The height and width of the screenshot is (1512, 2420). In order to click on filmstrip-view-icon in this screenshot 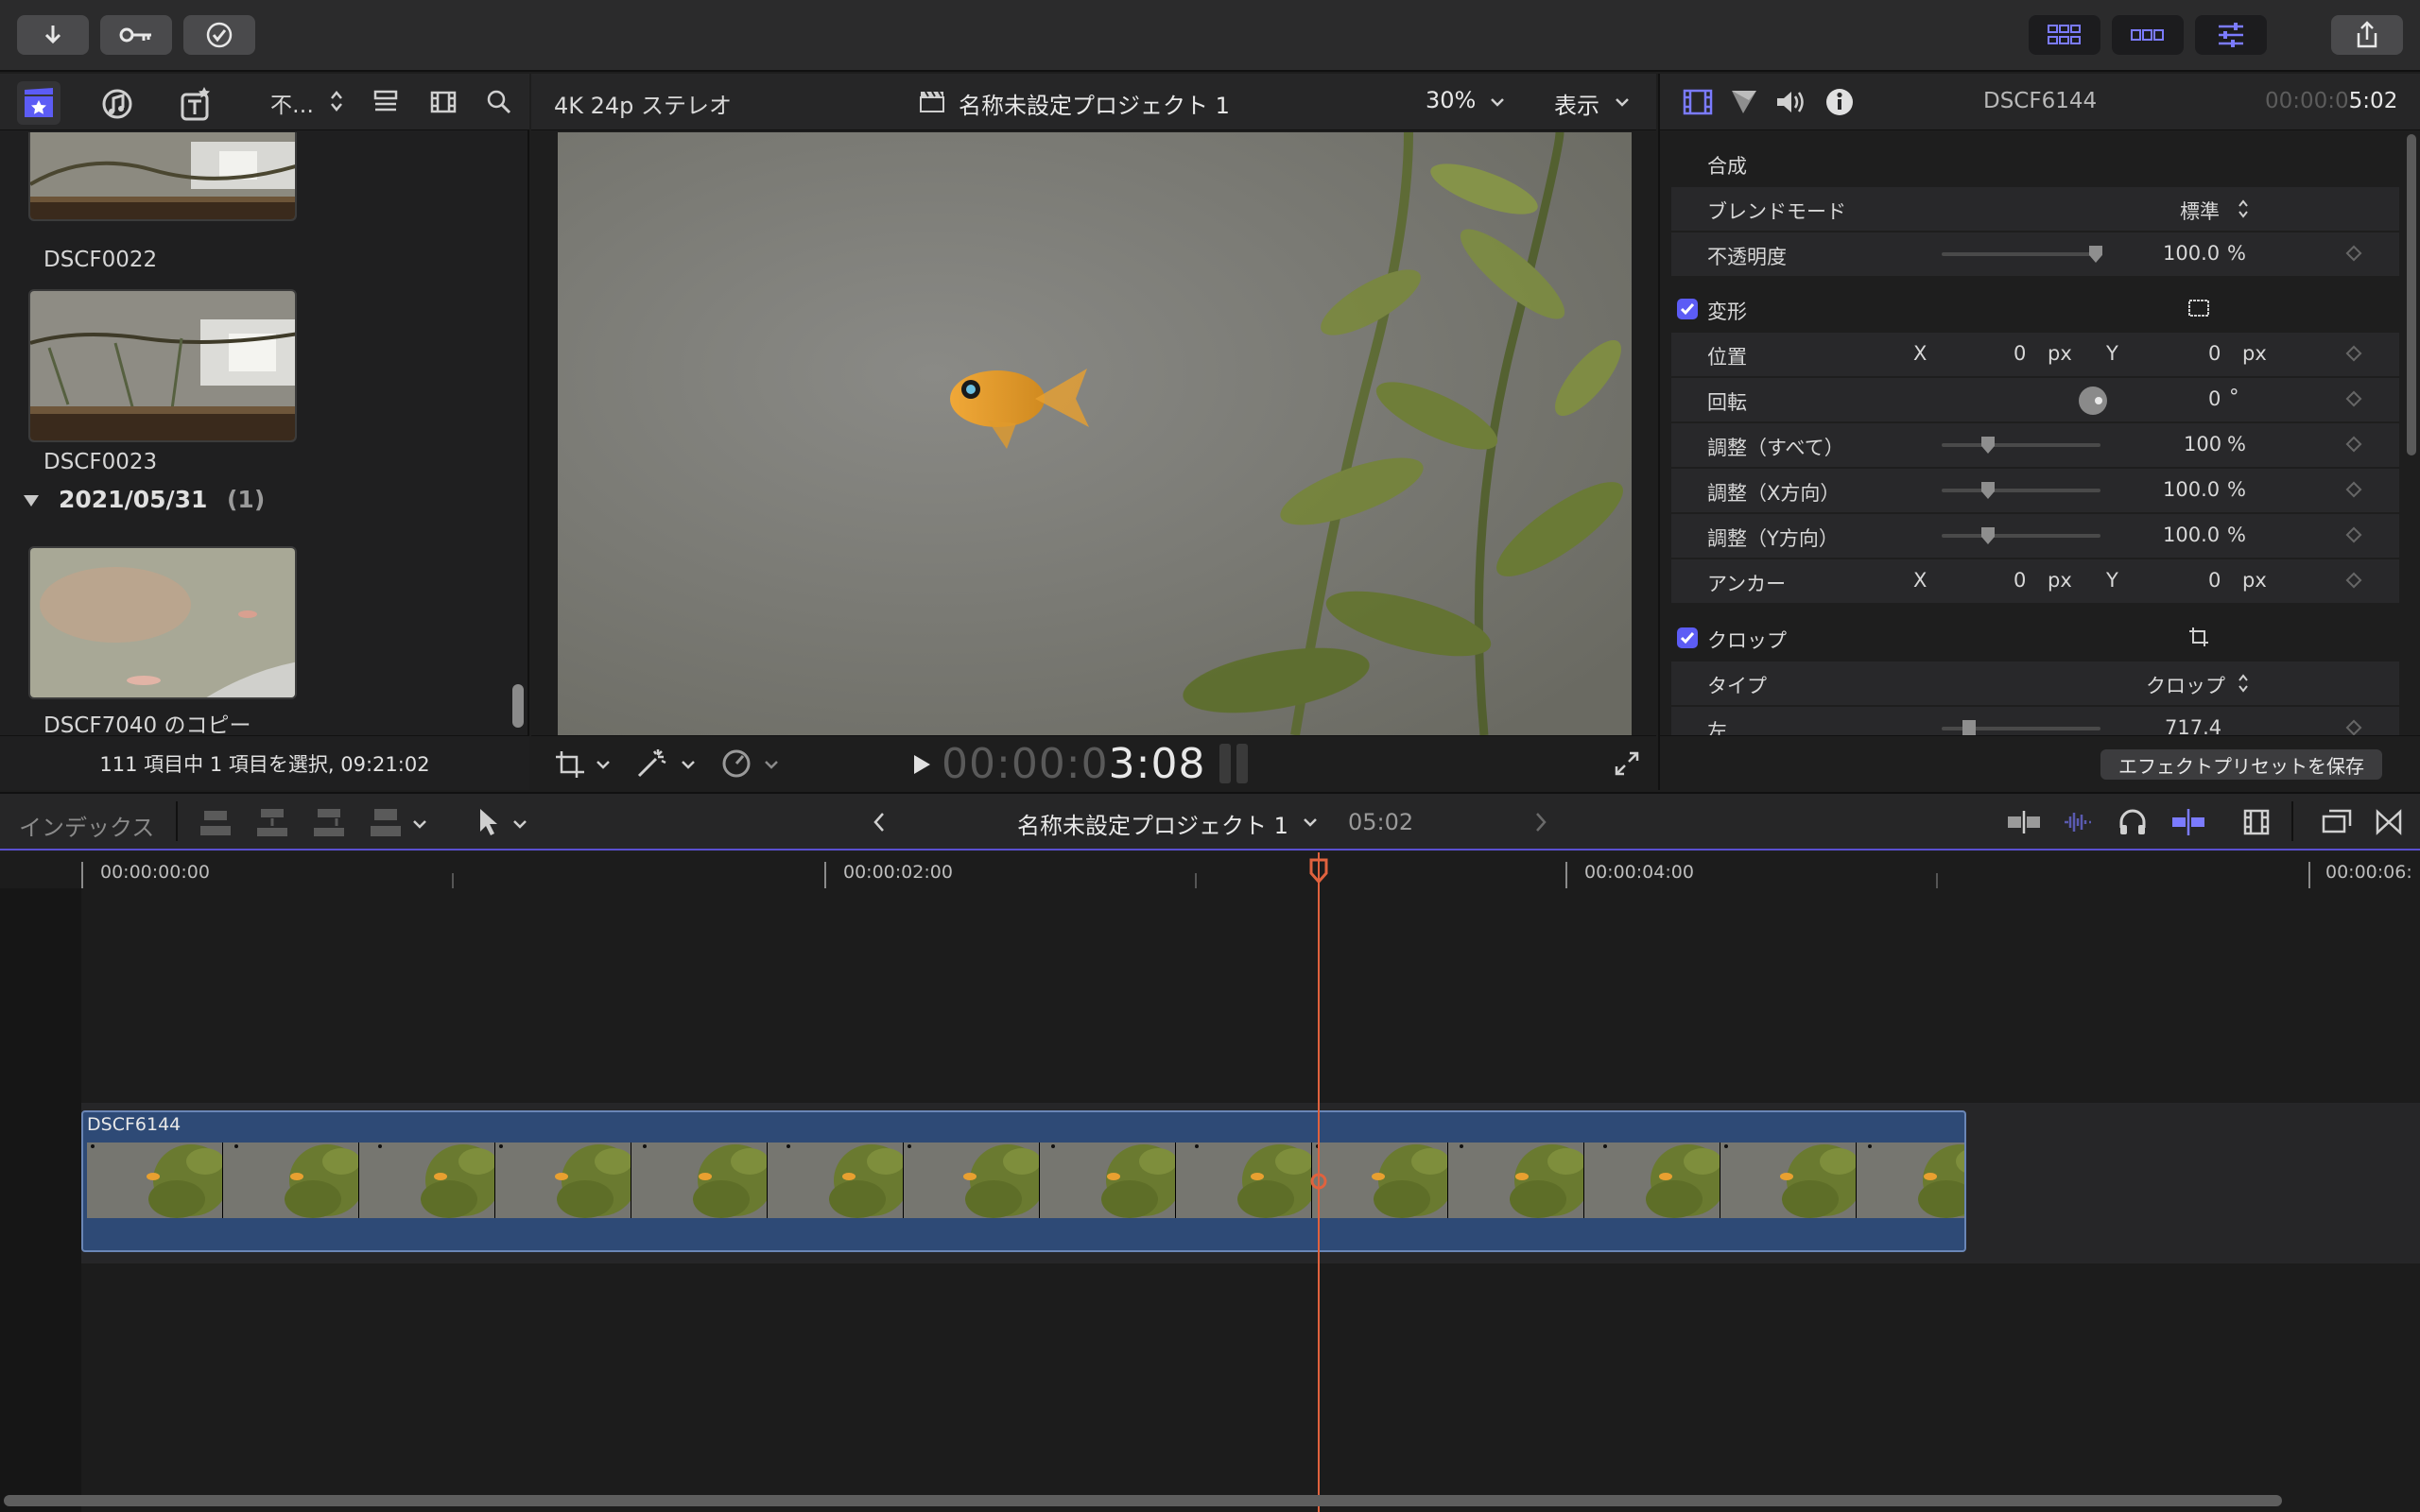, I will do `click(443, 102)`.